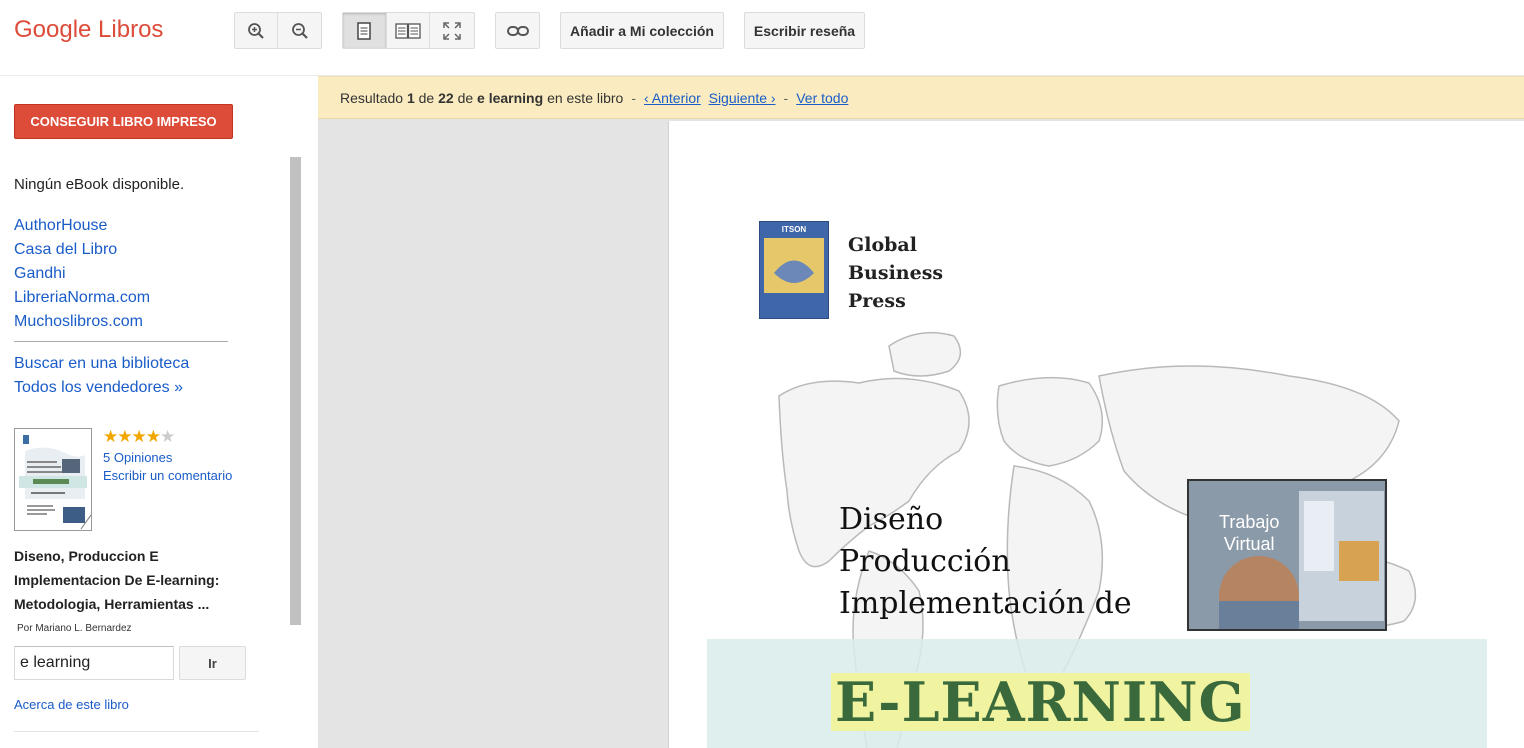 The image size is (1524, 748). I want to click on zoom-in-button, so click(257, 30).